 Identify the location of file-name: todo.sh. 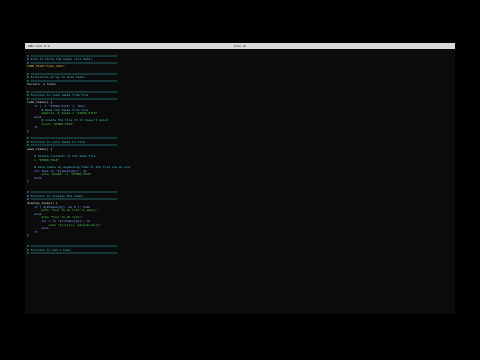
(240, 46).